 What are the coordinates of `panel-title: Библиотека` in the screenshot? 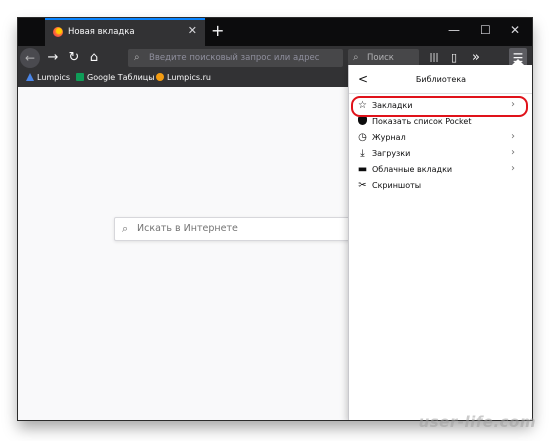 It's located at (441, 79).